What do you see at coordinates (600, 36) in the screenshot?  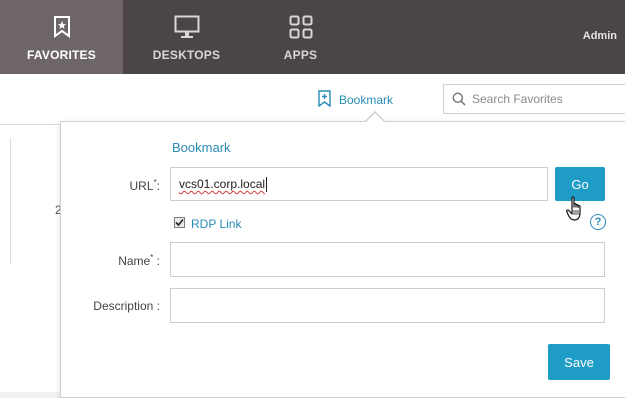 I see `user-menu: Admin` at bounding box center [600, 36].